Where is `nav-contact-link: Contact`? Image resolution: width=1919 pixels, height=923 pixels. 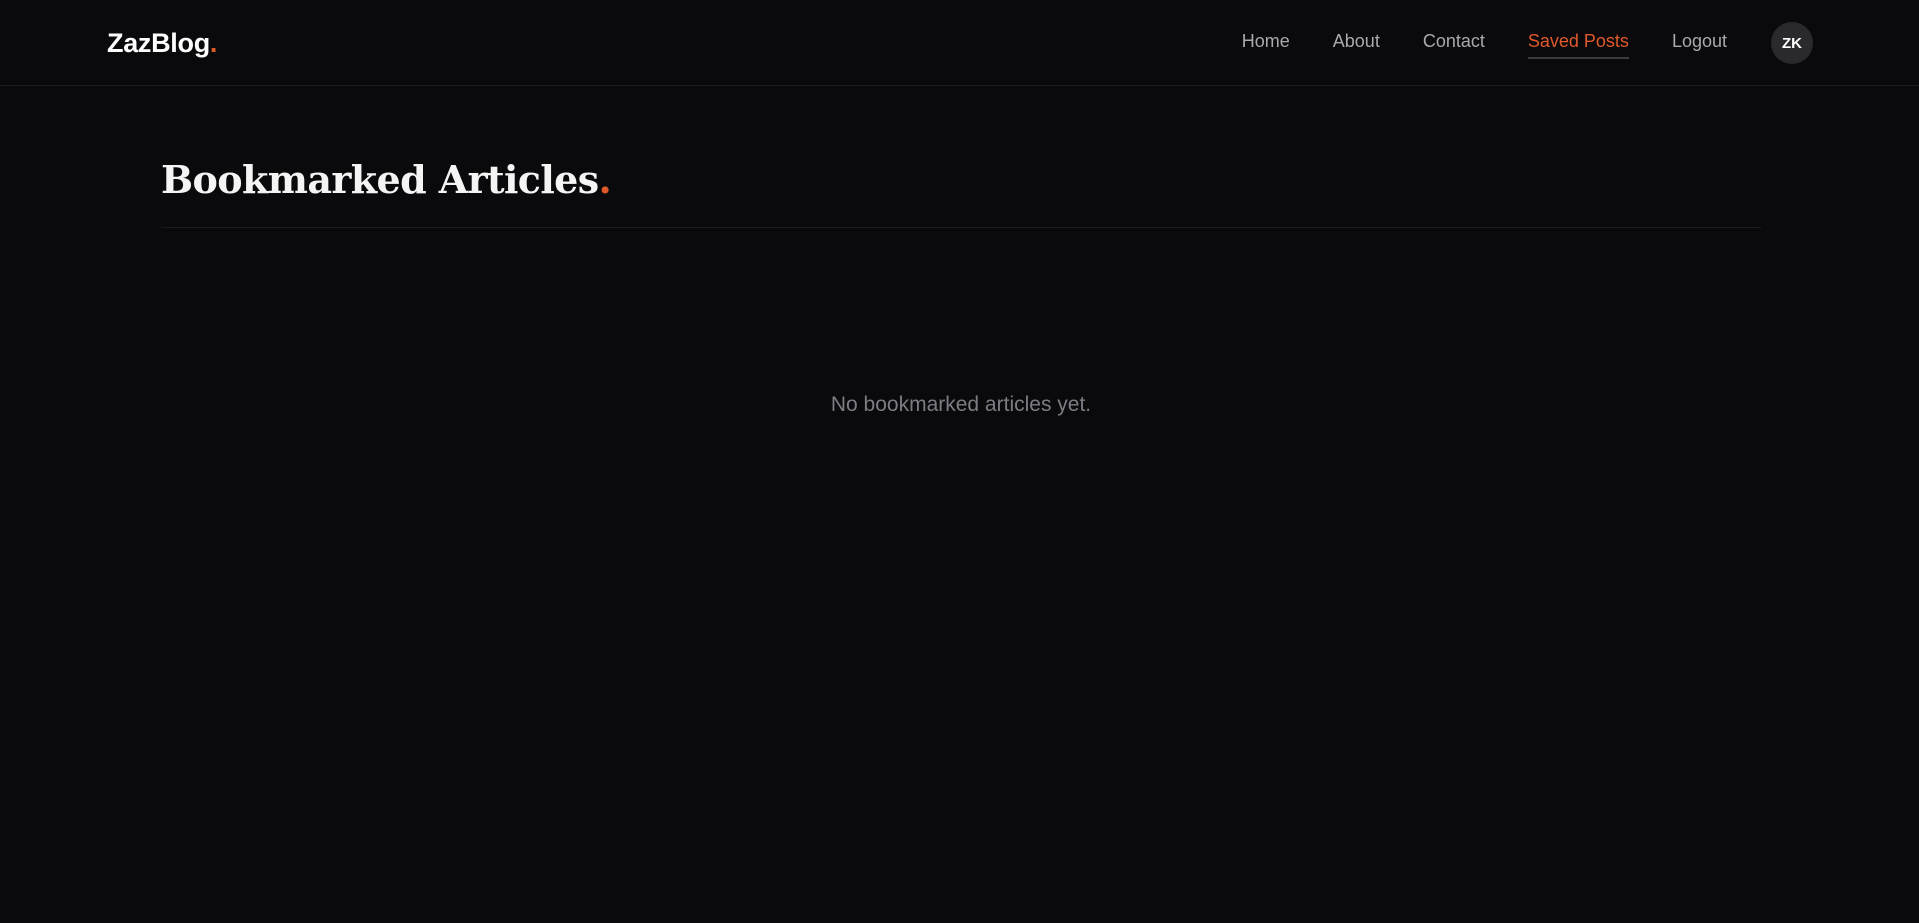 nav-contact-link: Contact is located at coordinates (1454, 44).